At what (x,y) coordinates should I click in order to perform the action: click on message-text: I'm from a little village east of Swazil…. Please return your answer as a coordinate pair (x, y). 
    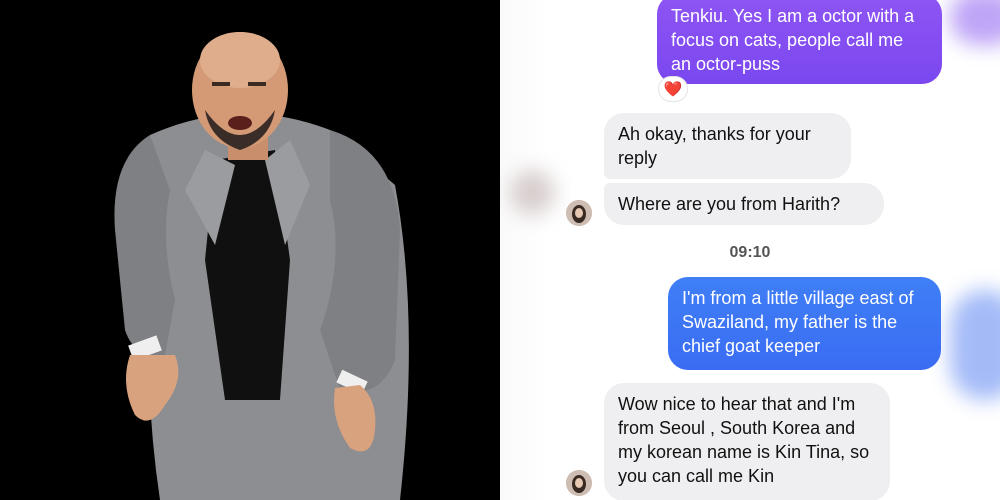
    Looking at the image, I should click on (798, 322).